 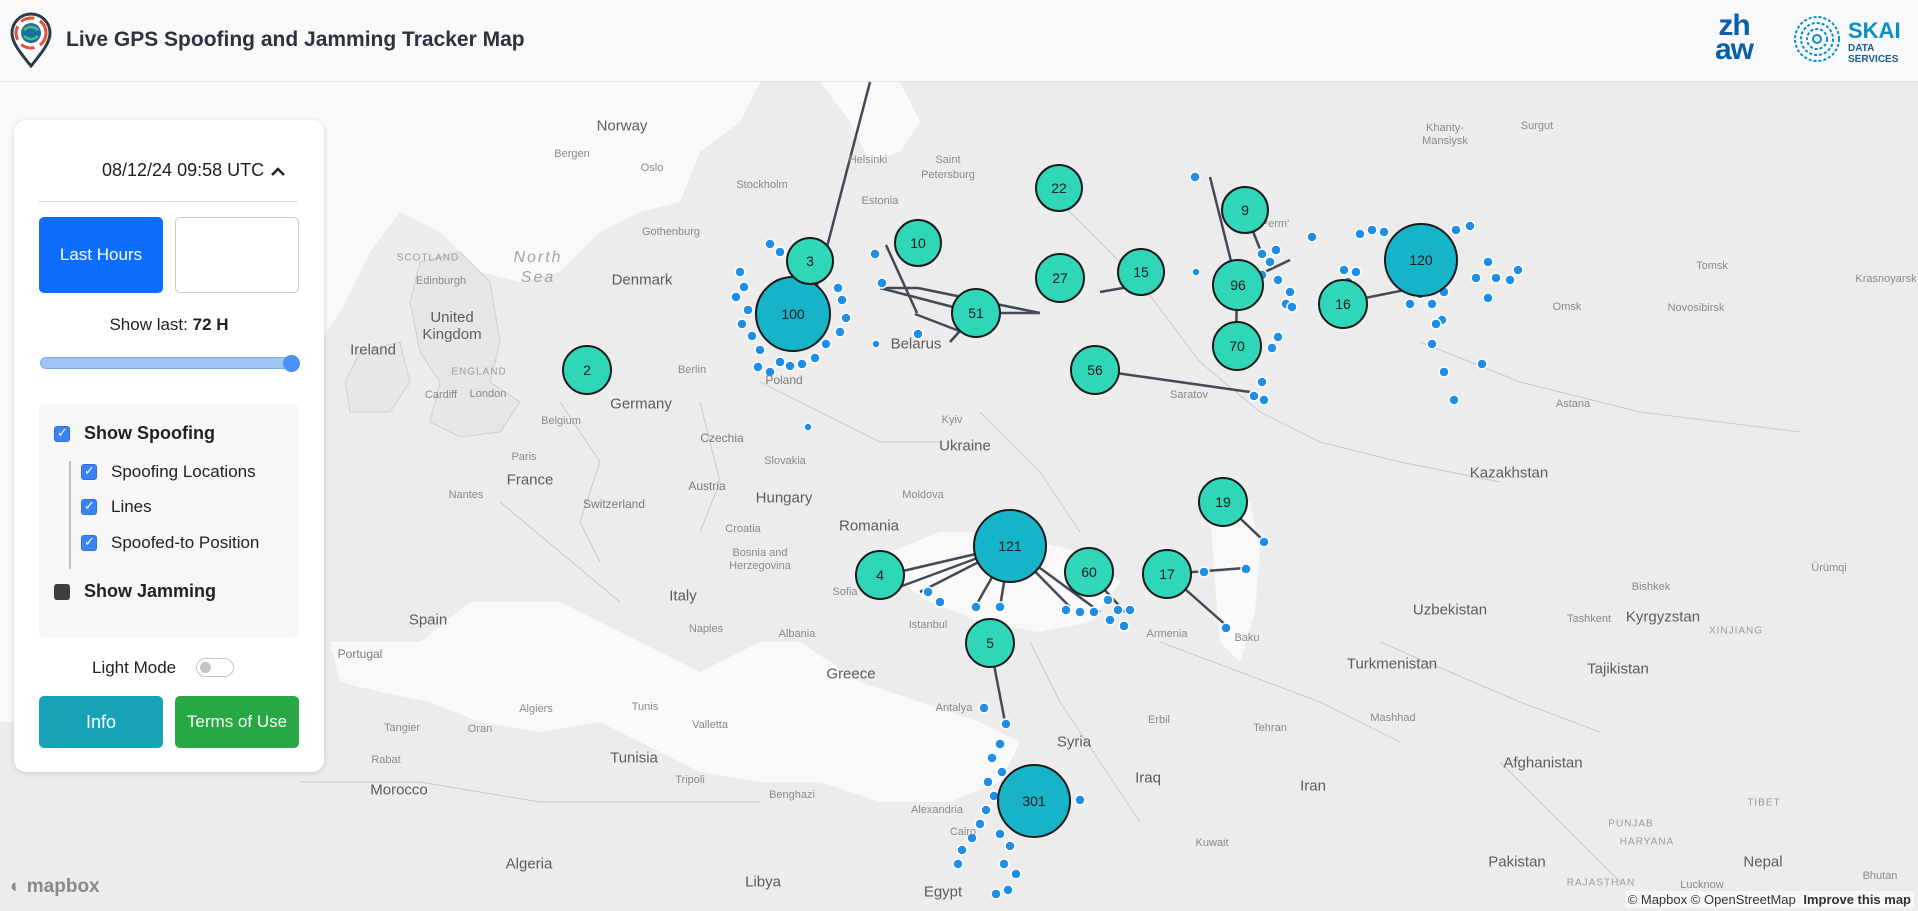 I want to click on label-portugal: Portugal, so click(x=360, y=654).